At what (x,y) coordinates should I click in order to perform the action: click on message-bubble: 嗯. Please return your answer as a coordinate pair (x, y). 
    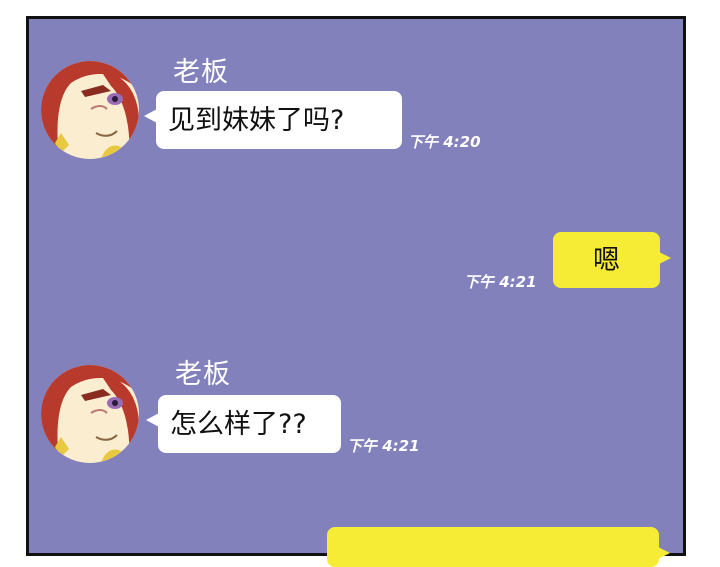
    Looking at the image, I should click on (612, 260).